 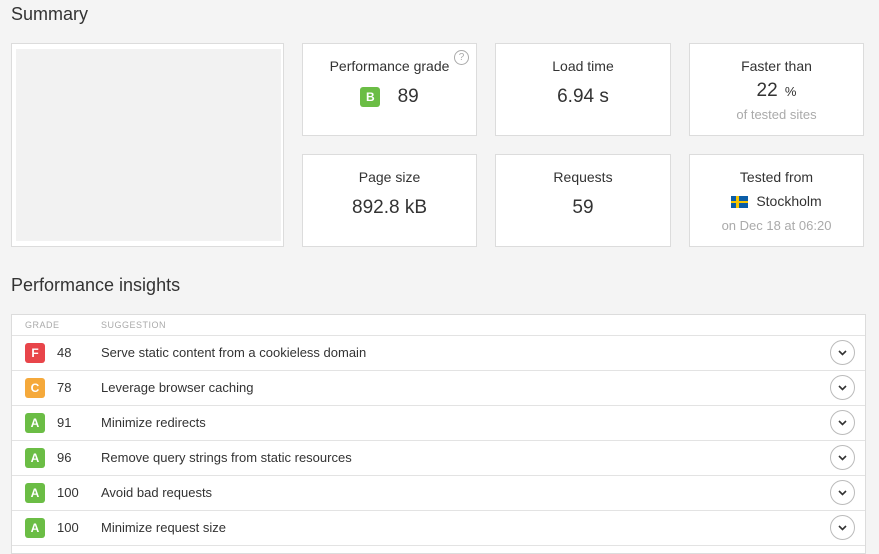 I want to click on performance-grade-value-wrap: B 89, so click(x=389, y=97).